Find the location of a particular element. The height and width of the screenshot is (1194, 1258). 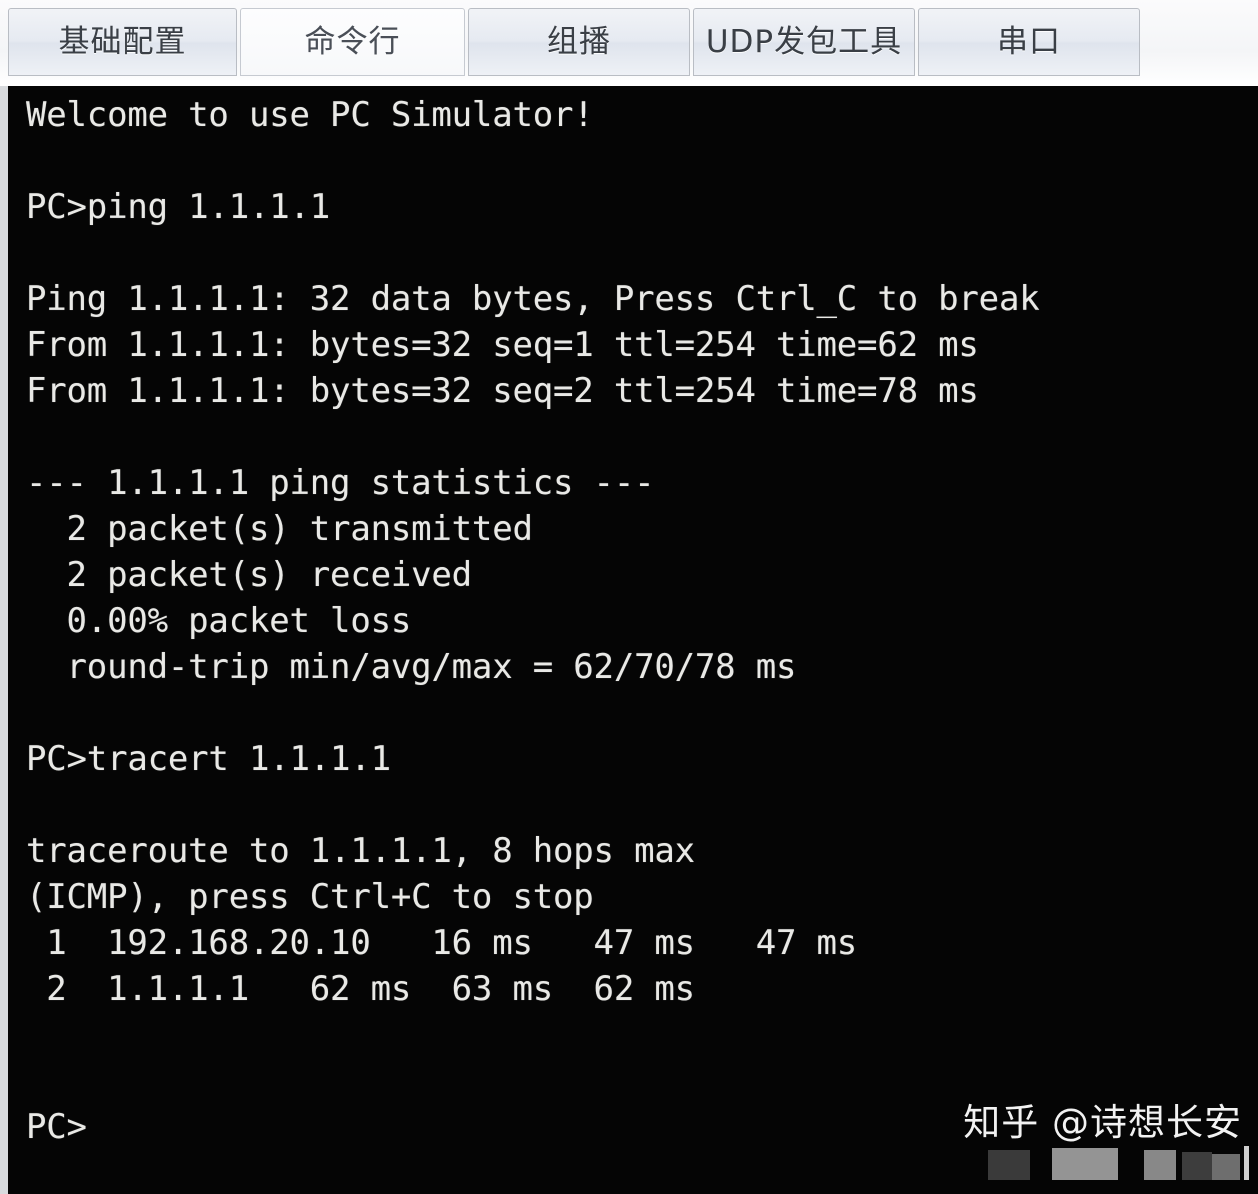

tab-strip: 基础配置 命令行 组播 UDP发包工具 串口 is located at coordinates (629, 43).